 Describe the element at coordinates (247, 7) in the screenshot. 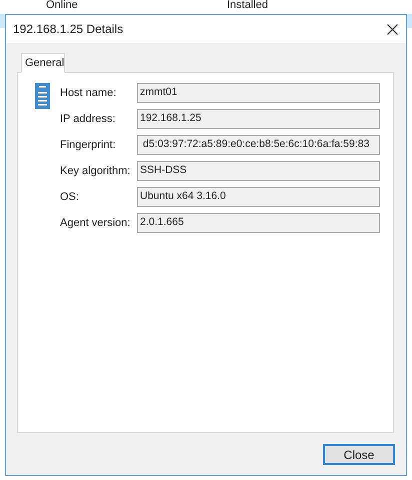

I see `table-cell-text: Installed` at that location.